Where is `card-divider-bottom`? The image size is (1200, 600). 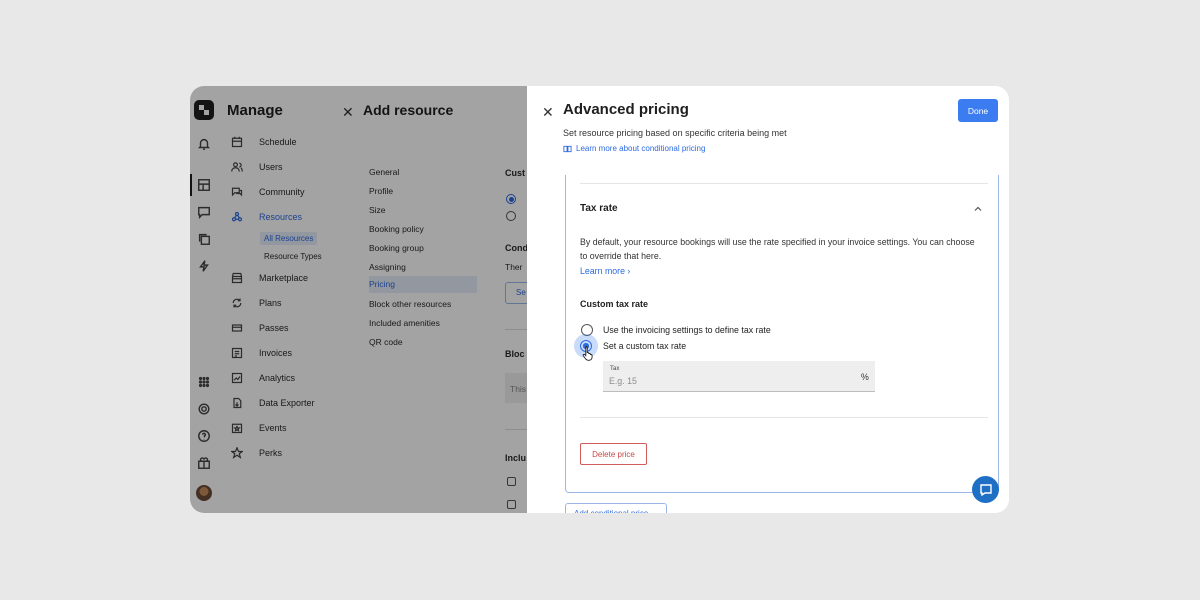
card-divider-bottom is located at coordinates (784, 417).